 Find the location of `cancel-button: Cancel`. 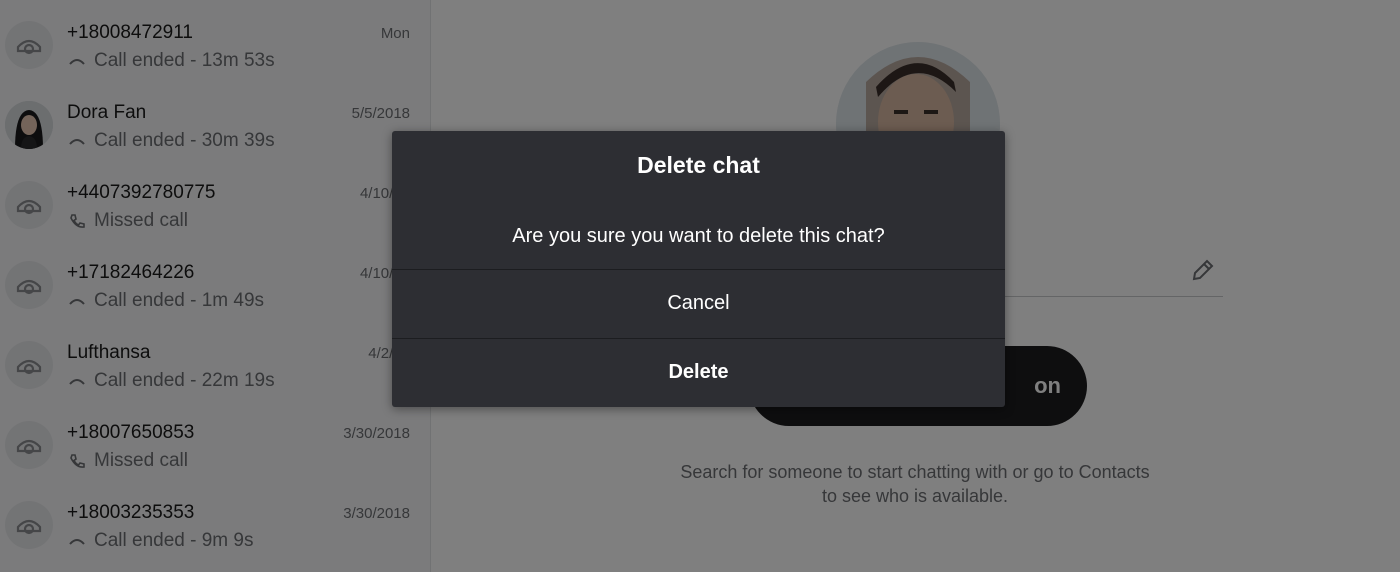

cancel-button: Cancel is located at coordinates (698, 303).